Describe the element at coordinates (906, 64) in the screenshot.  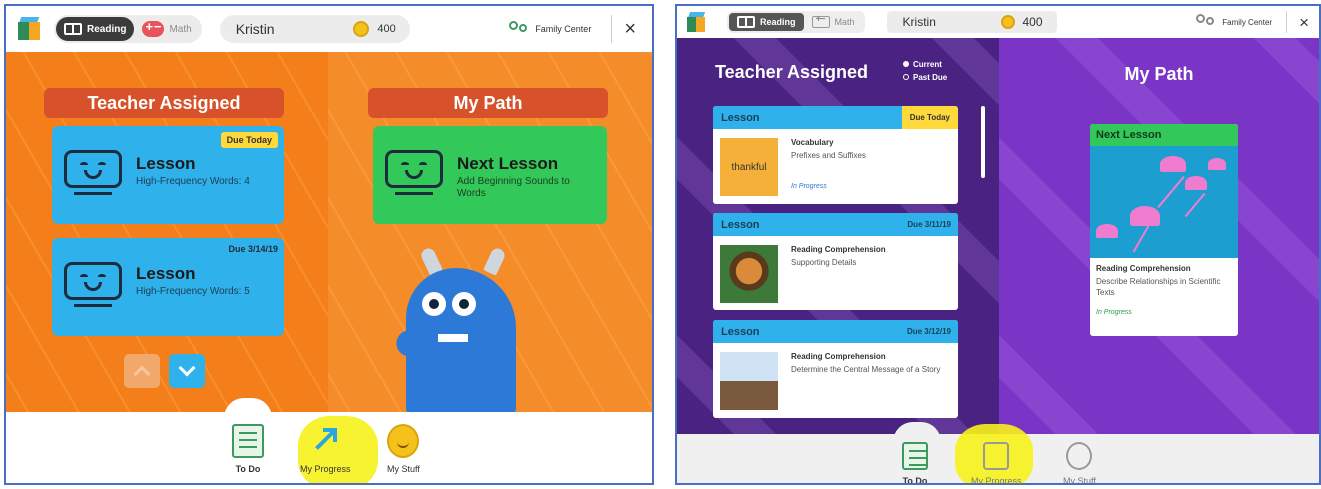
I see `filled-dot-icon` at that location.